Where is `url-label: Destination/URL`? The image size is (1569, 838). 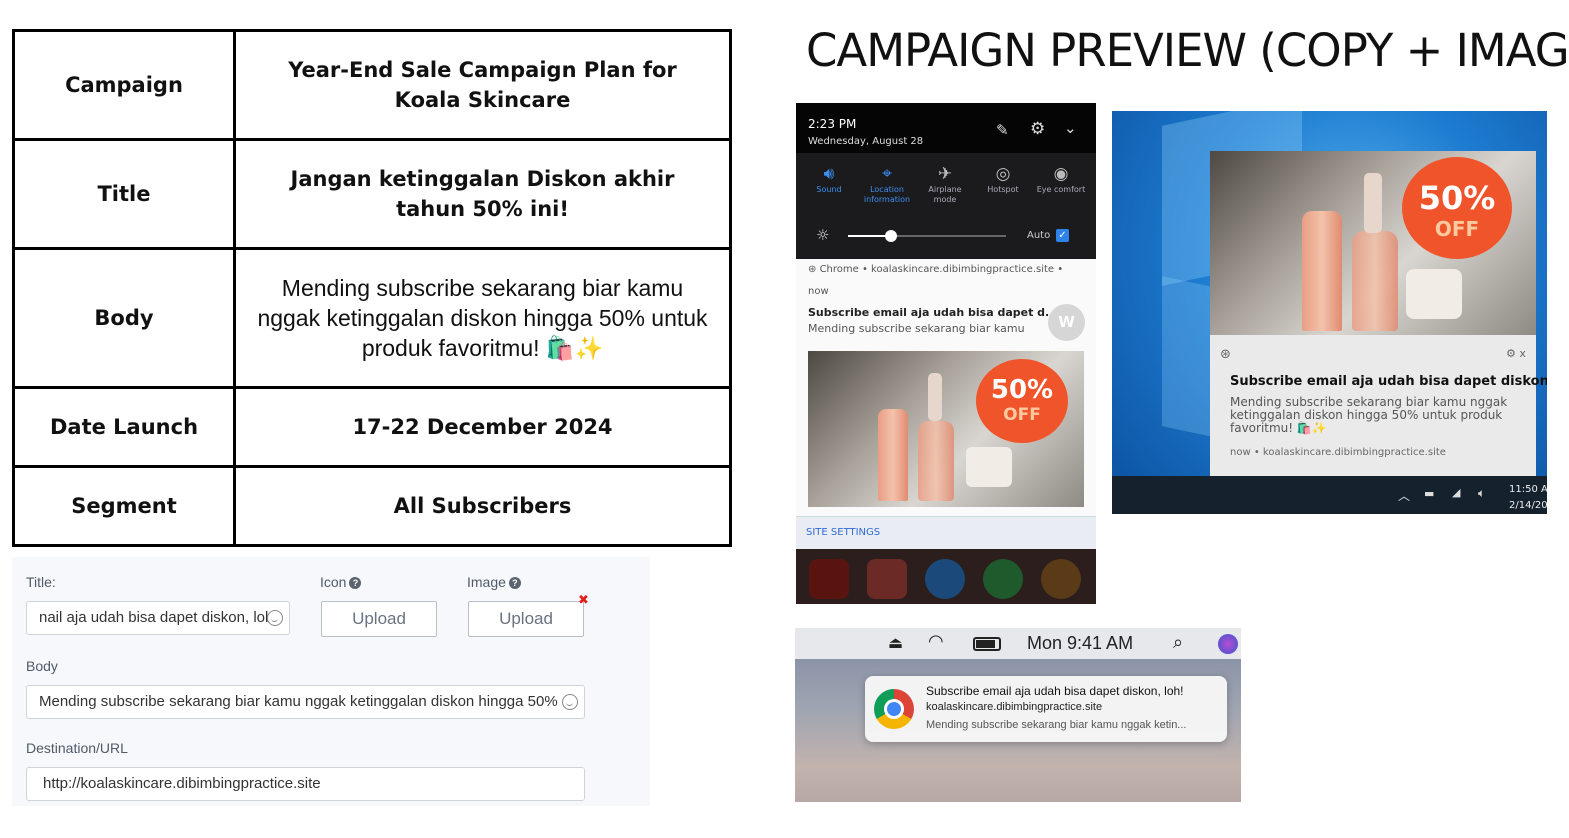
url-label: Destination/URL is located at coordinates (77, 748).